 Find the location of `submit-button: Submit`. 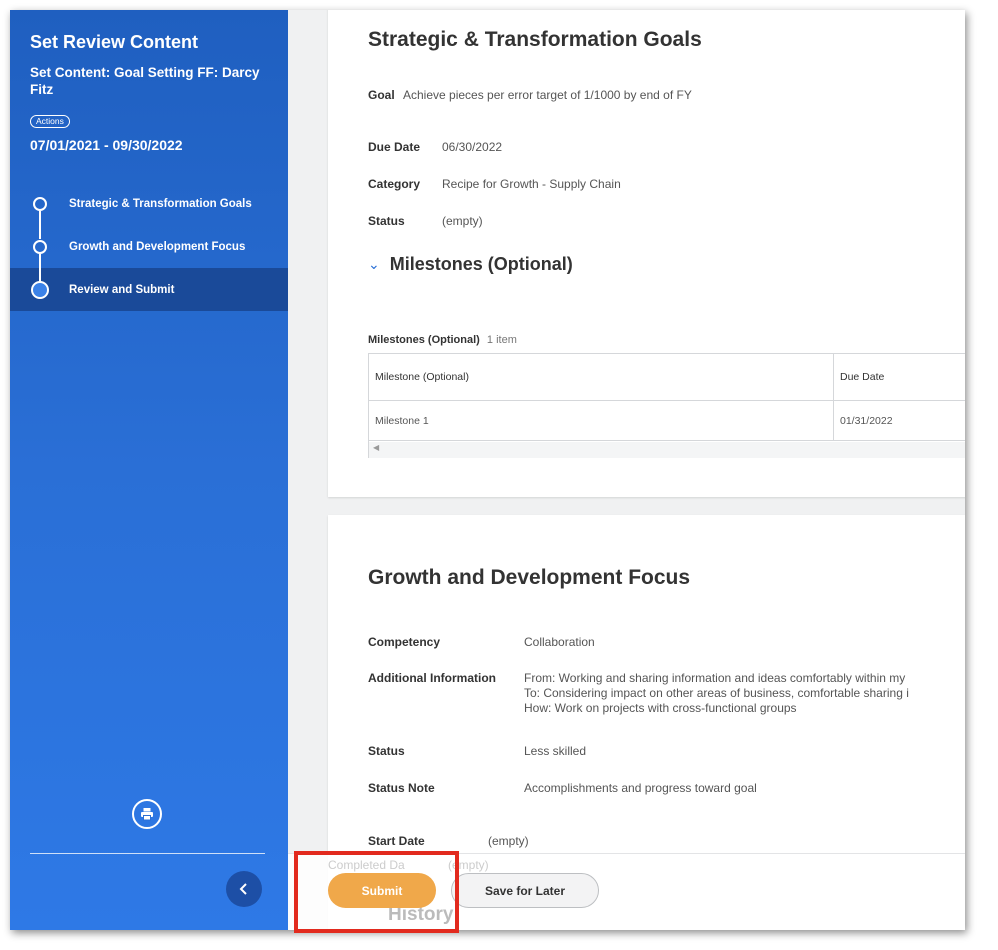

submit-button: Submit is located at coordinates (382, 890).